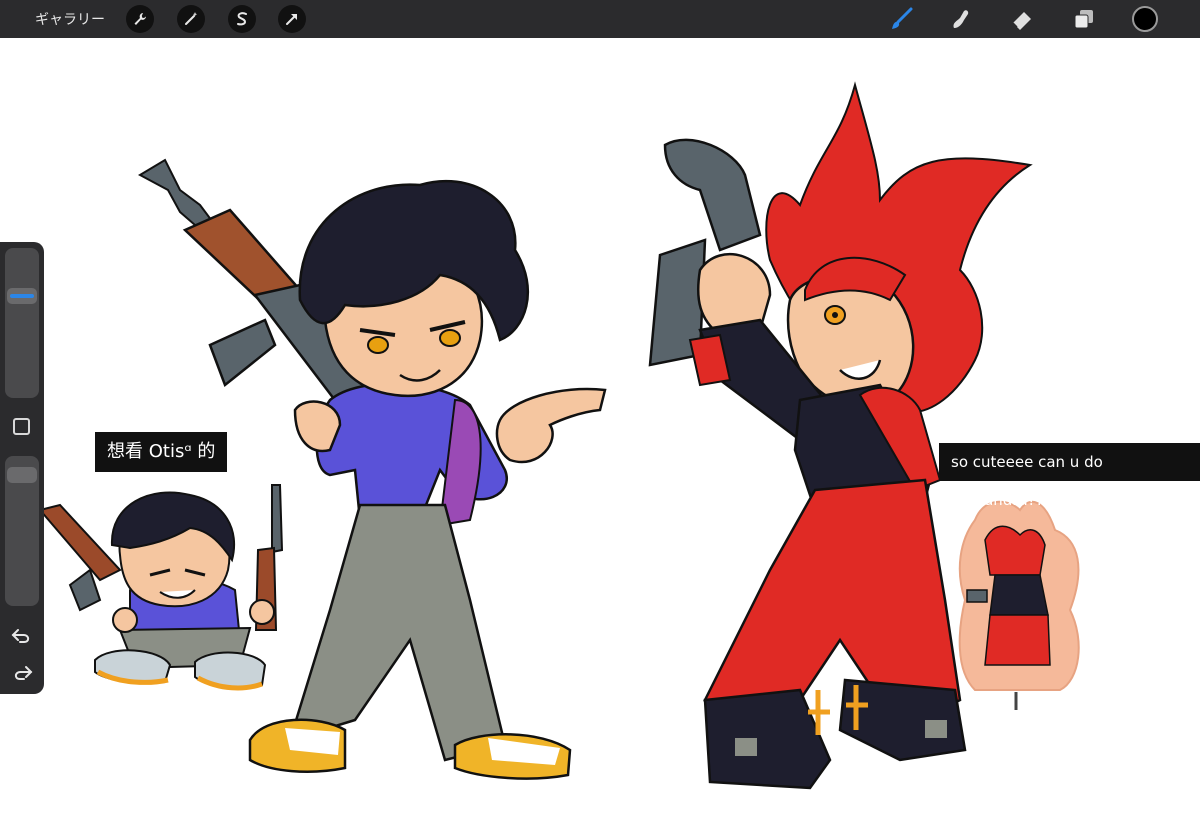 This screenshot has height=834, width=1200. I want to click on top-toolbar: ギャラリー, so click(600, 19).